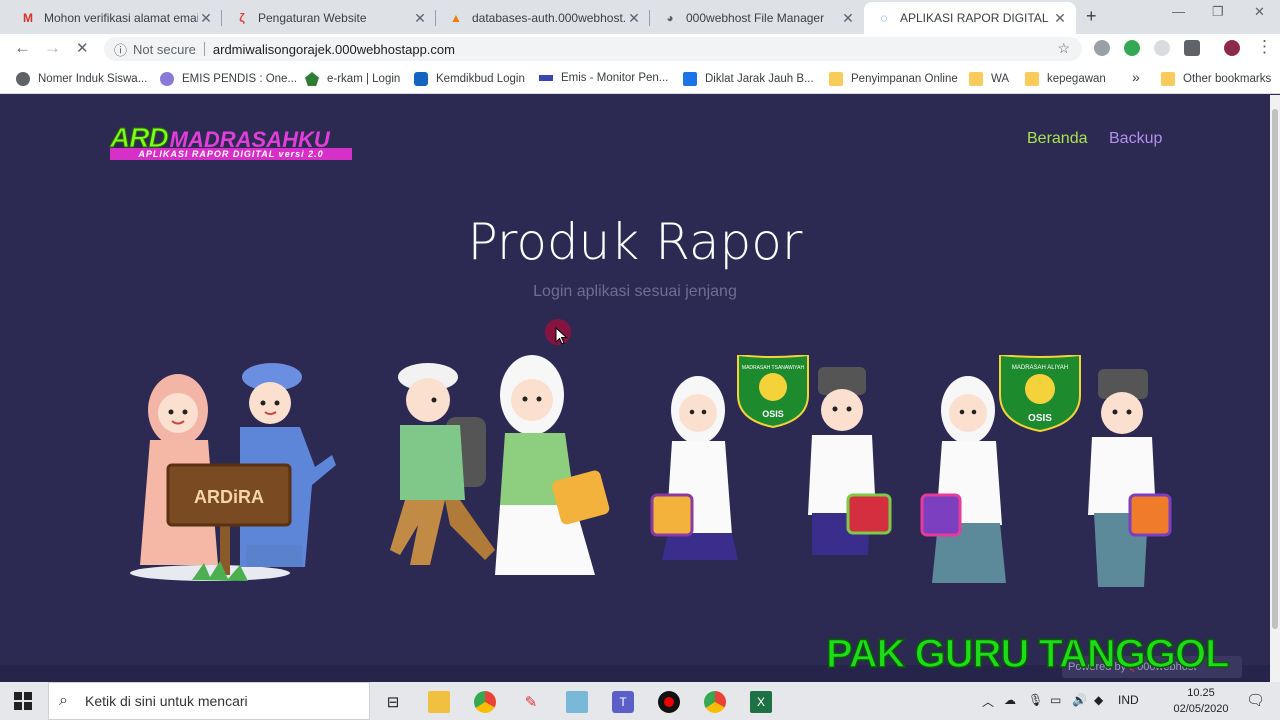  I want to click on taskbar-clock: 10.25 02/05/2020, so click(1201, 701).